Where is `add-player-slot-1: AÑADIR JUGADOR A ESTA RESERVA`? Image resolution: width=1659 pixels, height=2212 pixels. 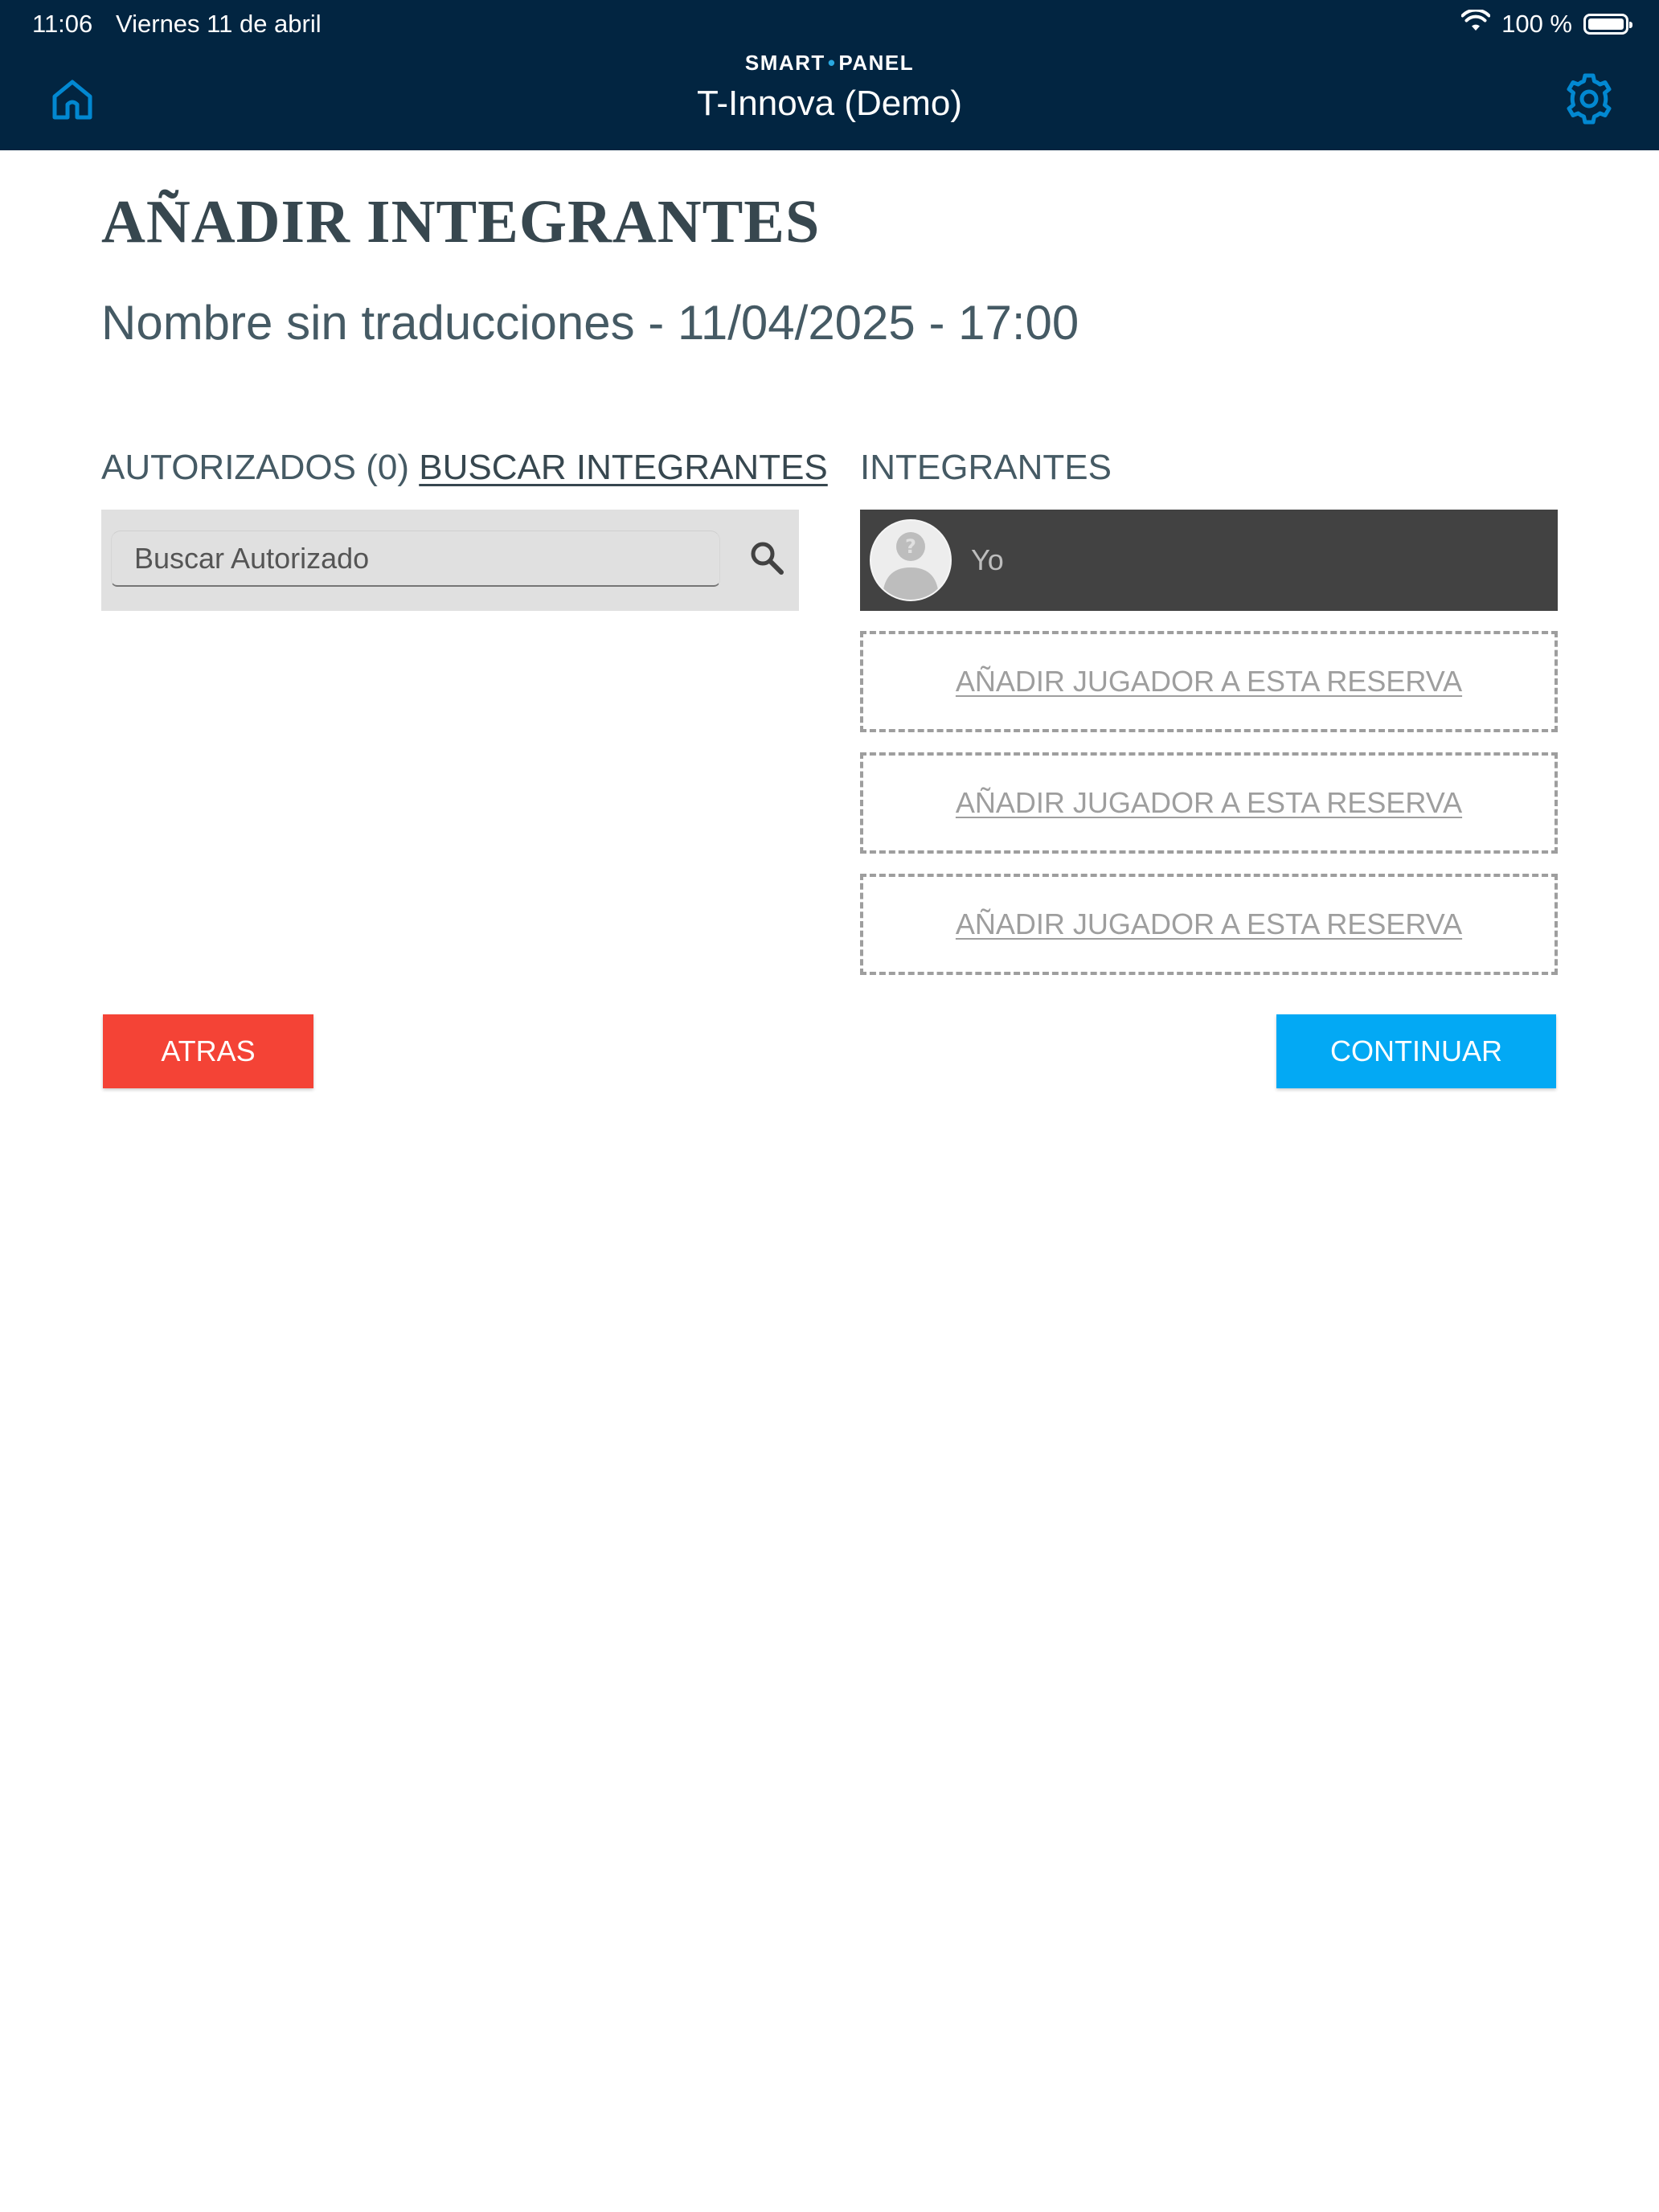 add-player-slot-1: AÑADIR JUGADOR A ESTA RESERVA is located at coordinates (1209, 681).